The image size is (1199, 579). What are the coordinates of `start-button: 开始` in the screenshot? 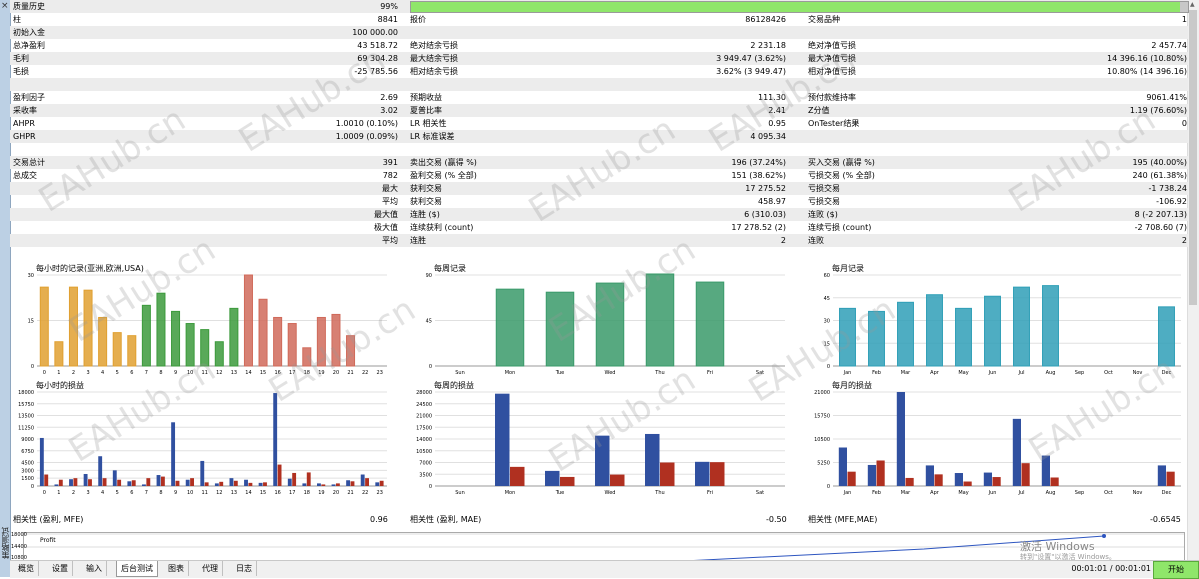 It's located at (1176, 570).